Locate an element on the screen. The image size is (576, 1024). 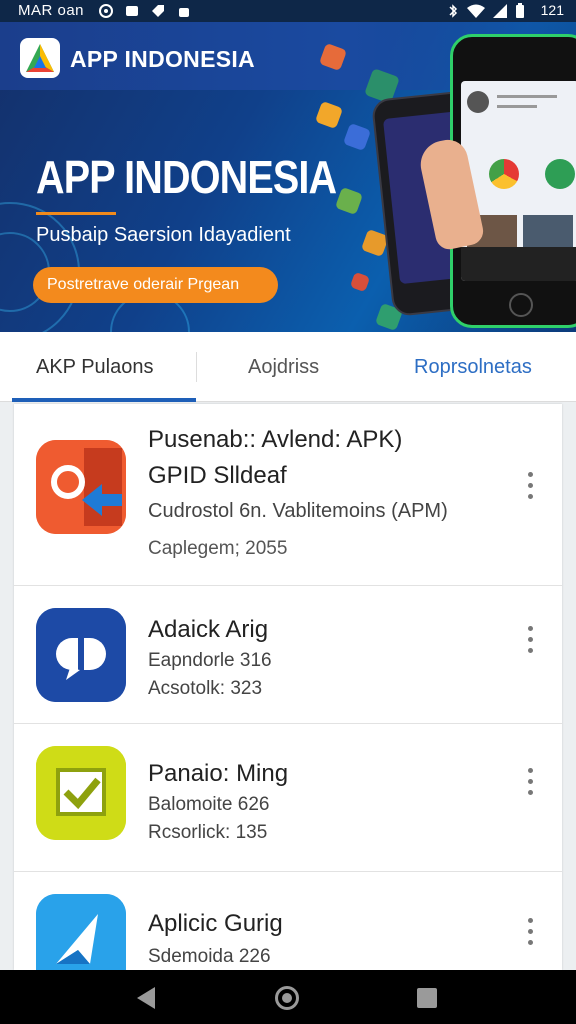
app-title: Adaick Arig is located at coordinates (208, 629).